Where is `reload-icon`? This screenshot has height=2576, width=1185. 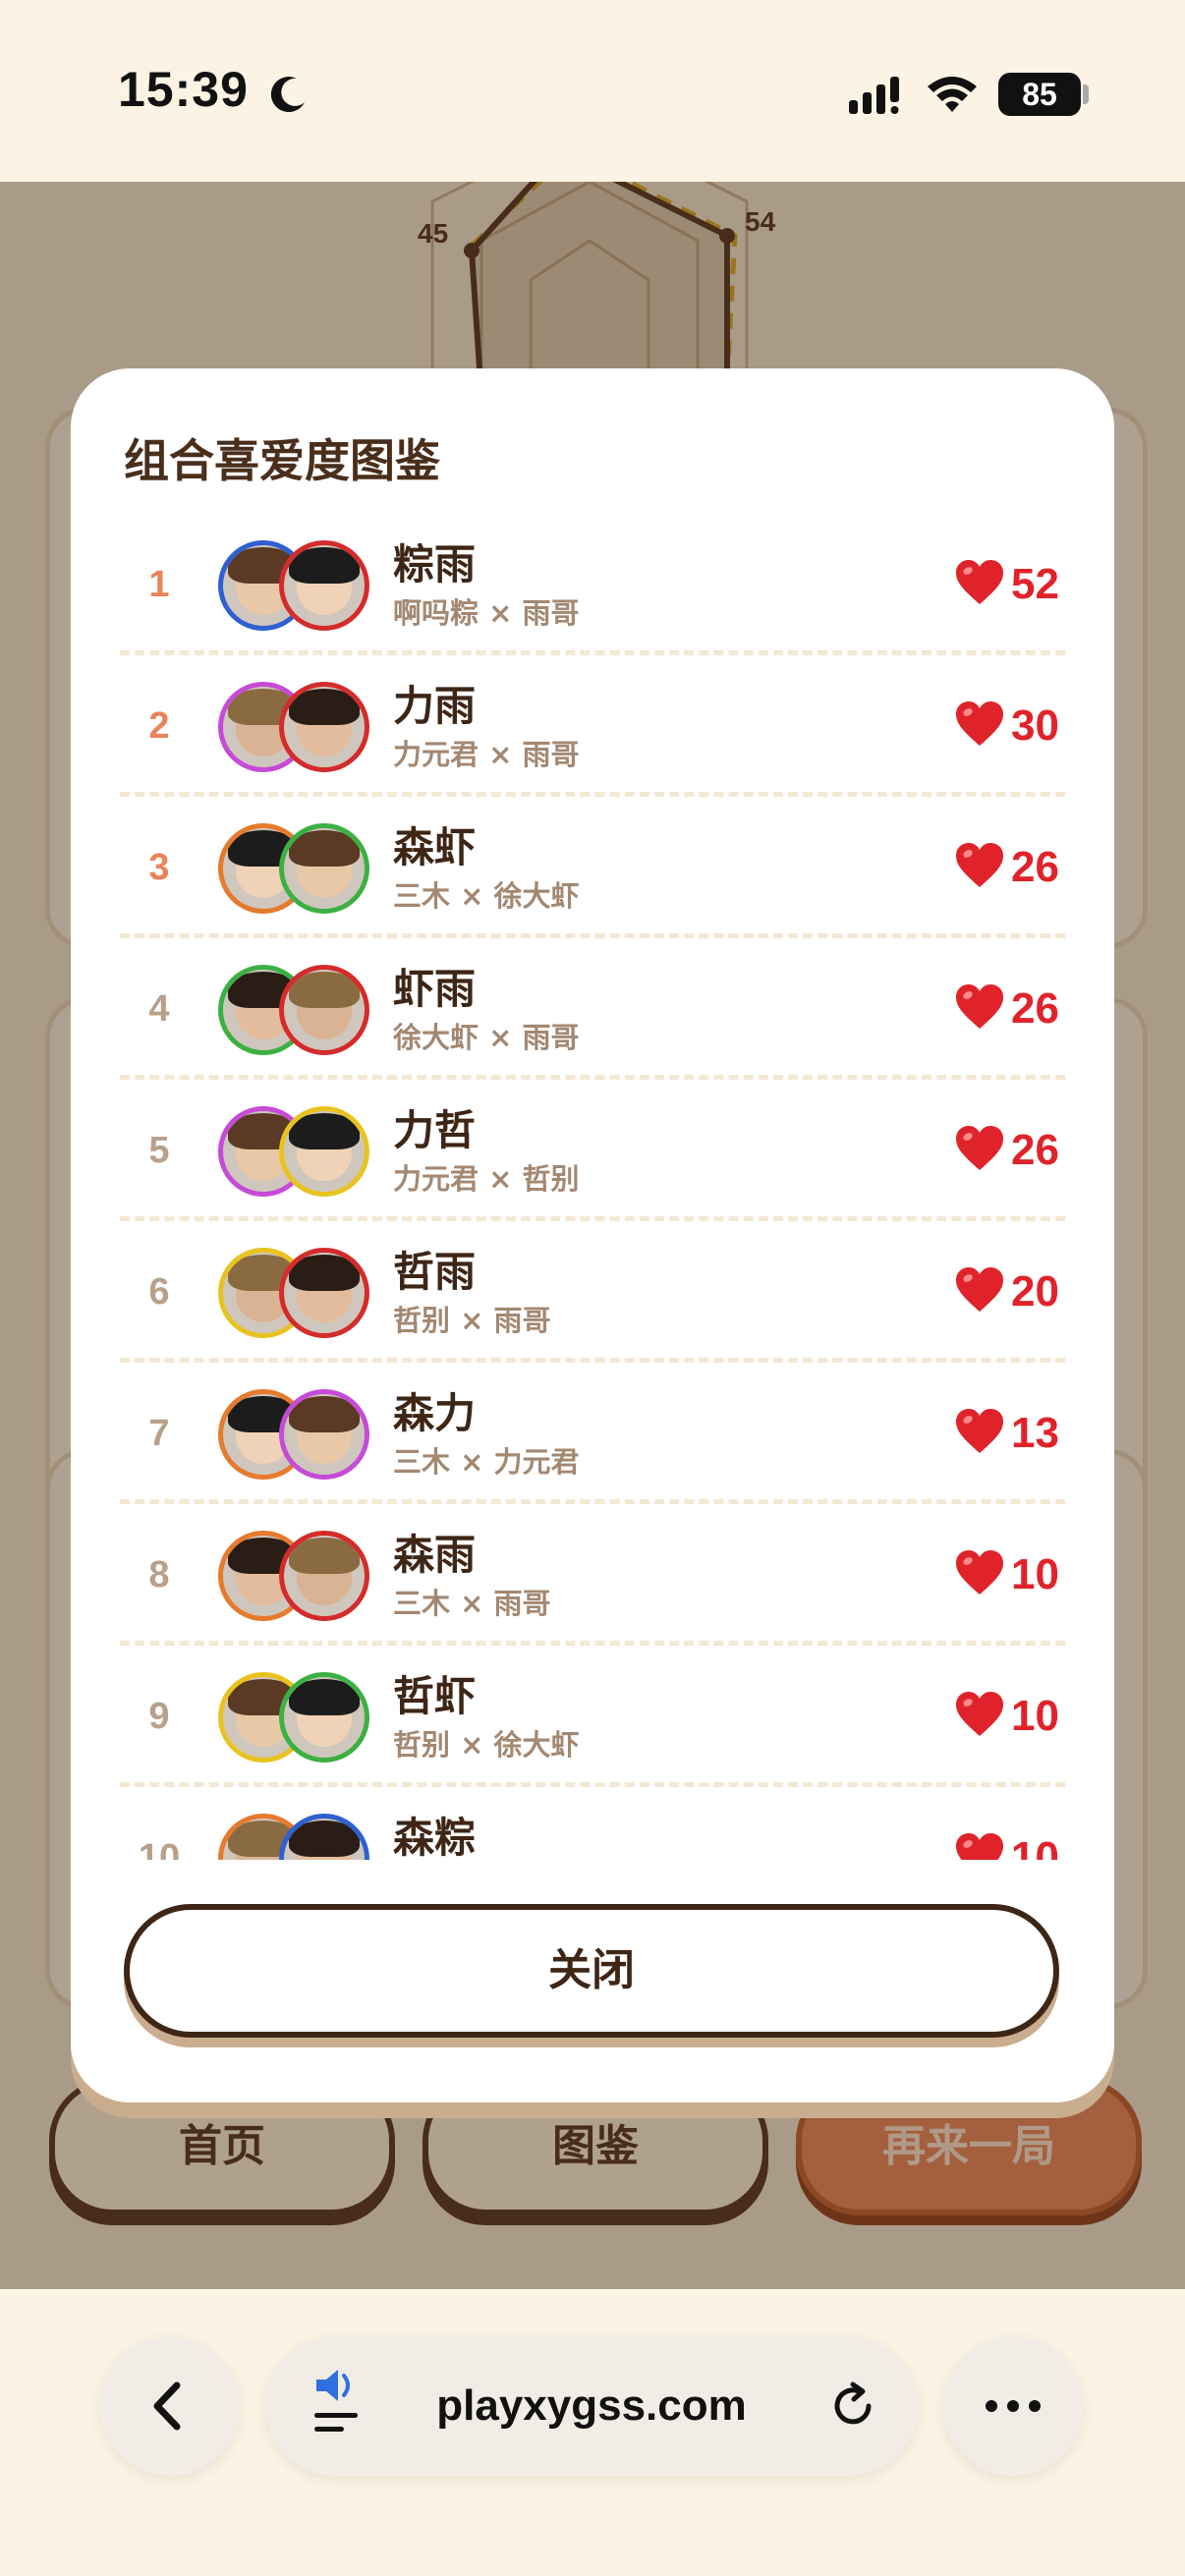
reload-icon is located at coordinates (852, 2406).